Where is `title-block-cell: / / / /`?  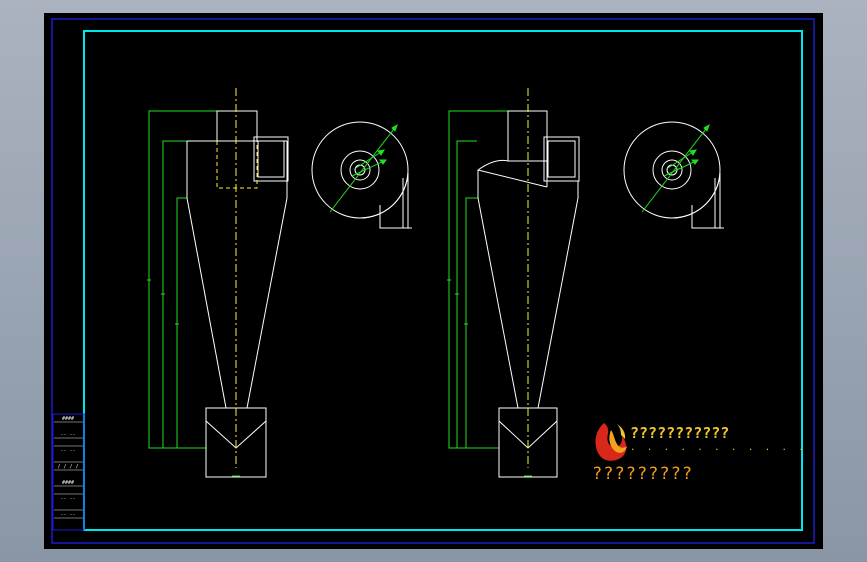
title-block-cell: / / / / is located at coordinates (68, 467).